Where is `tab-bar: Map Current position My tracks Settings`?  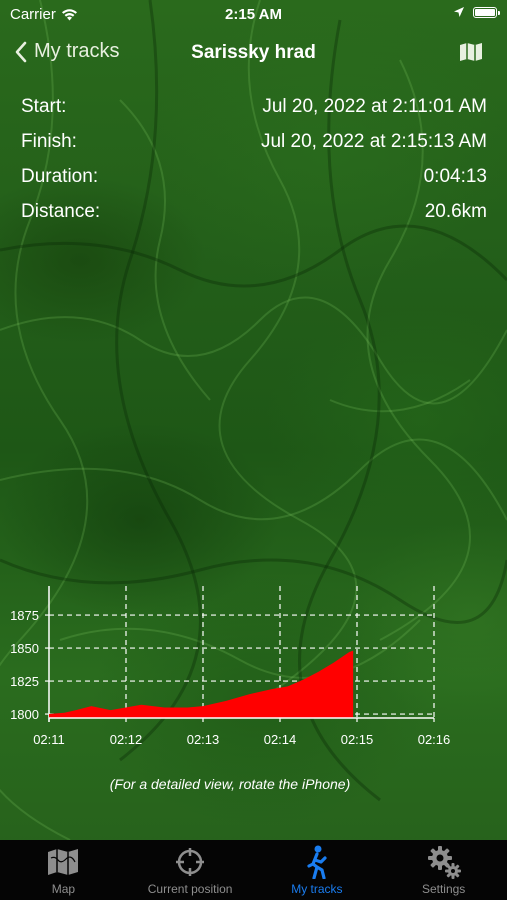 tab-bar: Map Current position My tracks Settings is located at coordinates (253, 870).